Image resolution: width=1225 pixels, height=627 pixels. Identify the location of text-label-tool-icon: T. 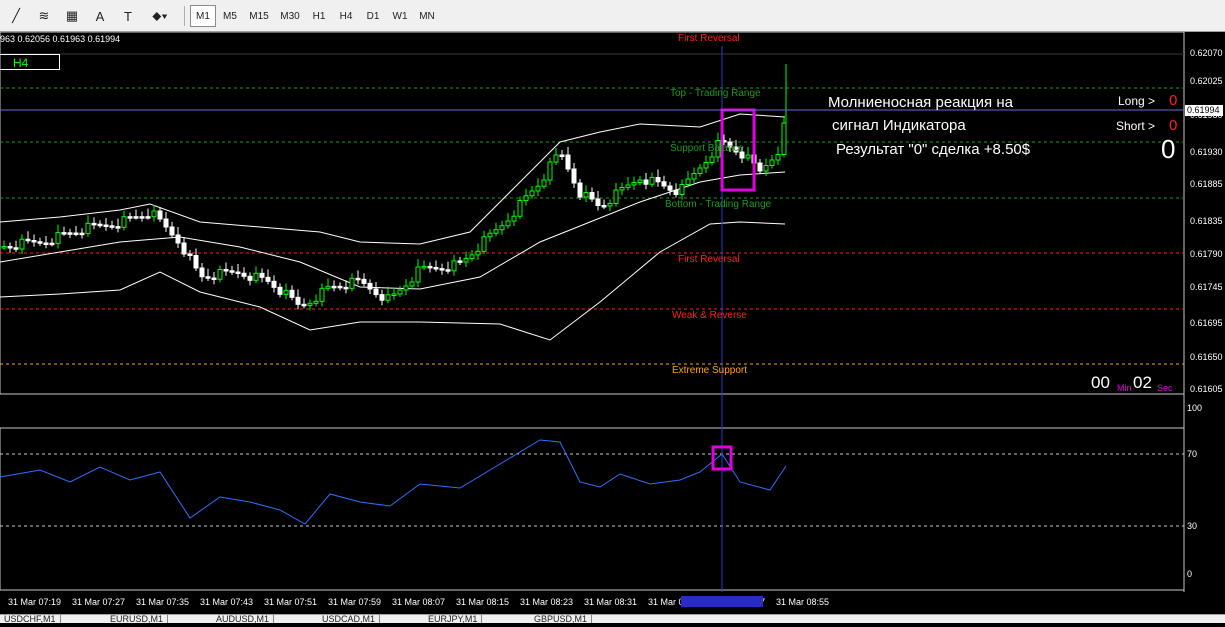
(128, 16).